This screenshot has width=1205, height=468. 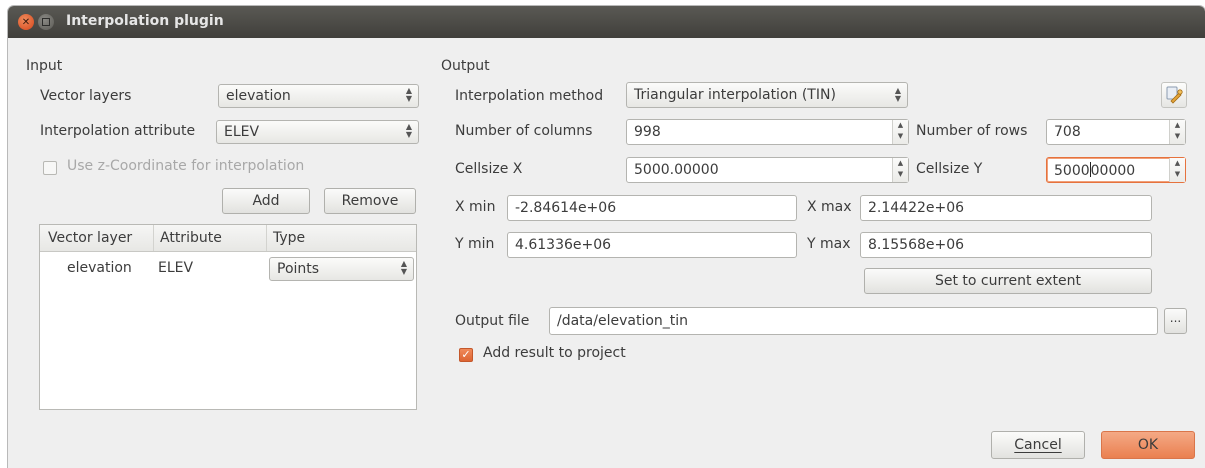 What do you see at coordinates (1006, 245) in the screenshot?
I see `y-max-field: 8.15568e+06` at bounding box center [1006, 245].